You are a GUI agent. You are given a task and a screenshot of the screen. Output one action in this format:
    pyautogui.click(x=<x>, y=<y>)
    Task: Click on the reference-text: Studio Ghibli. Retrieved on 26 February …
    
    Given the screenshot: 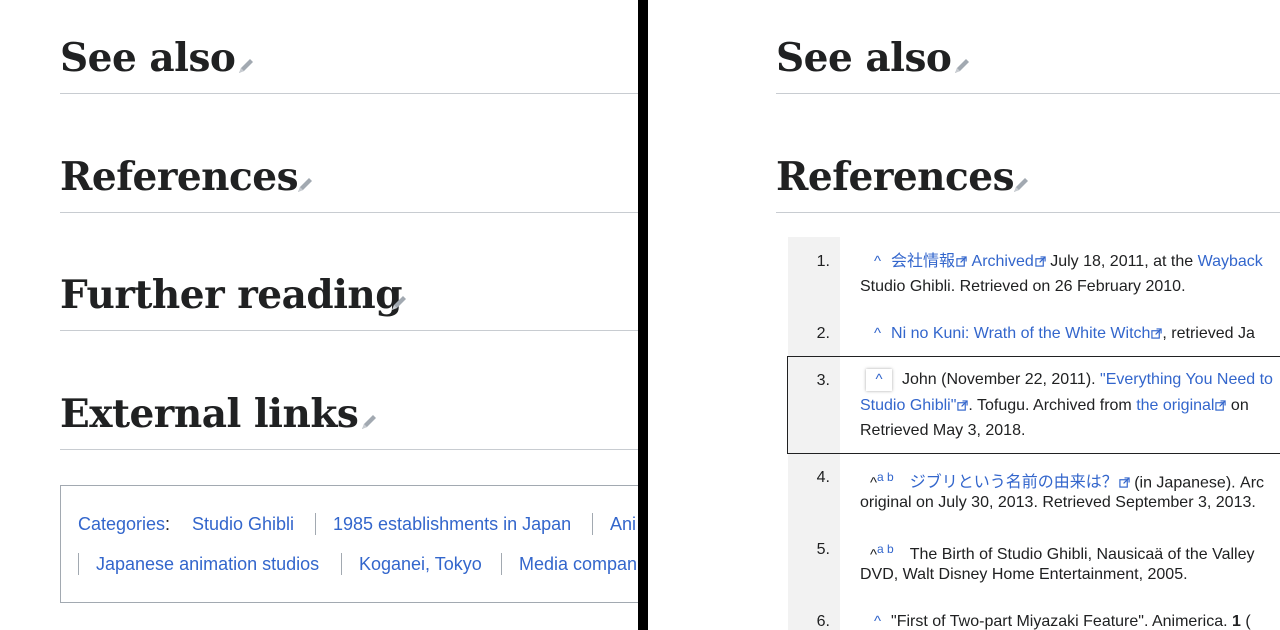 What is the action you would take?
    pyautogui.click(x=1023, y=286)
    